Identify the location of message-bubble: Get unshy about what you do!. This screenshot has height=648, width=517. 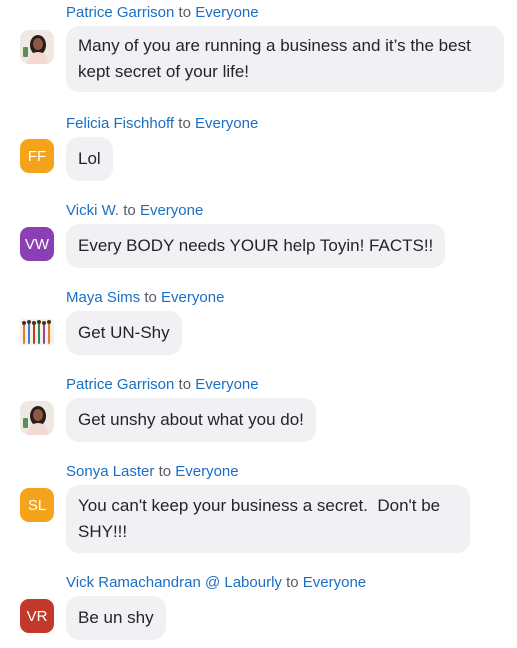
(191, 420).